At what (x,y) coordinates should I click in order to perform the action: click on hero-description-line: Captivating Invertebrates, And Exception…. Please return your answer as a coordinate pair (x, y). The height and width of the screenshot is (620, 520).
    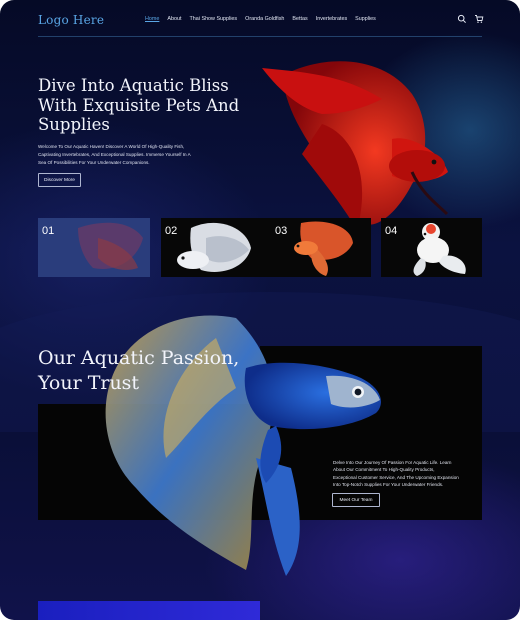
    Looking at the image, I should click on (114, 154).